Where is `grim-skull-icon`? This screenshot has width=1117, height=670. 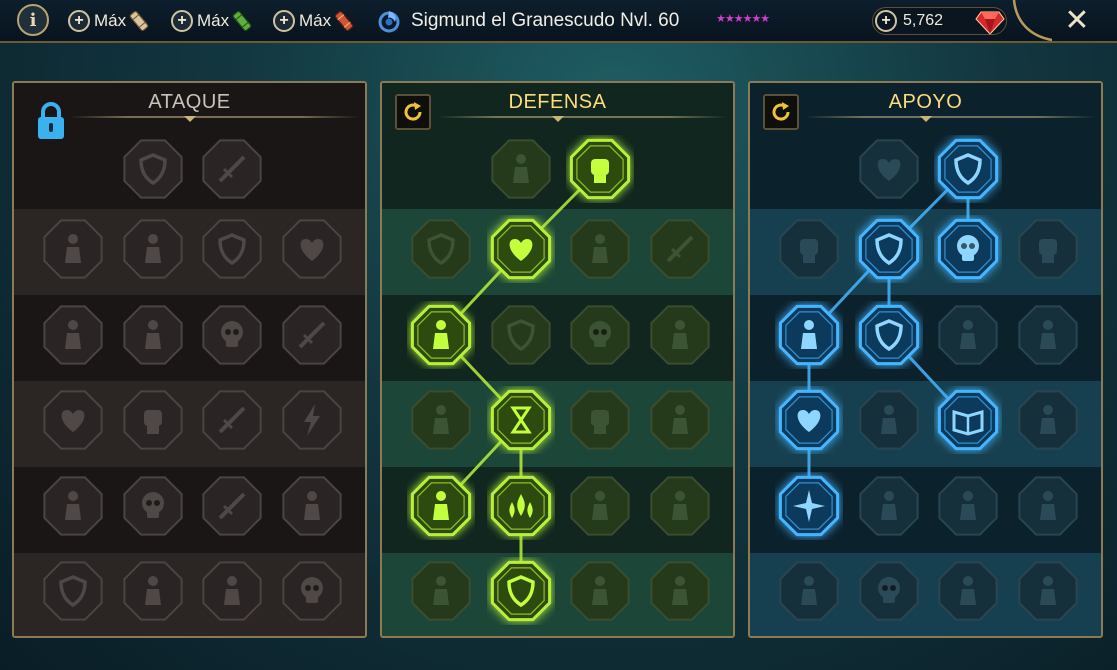 grim-skull-icon is located at coordinates (889, 591).